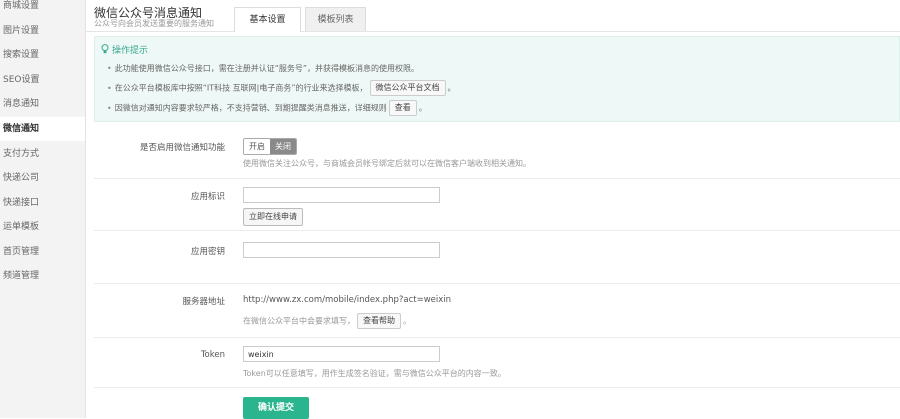 The height and width of the screenshot is (419, 900). Describe the element at coordinates (492, 31) in the screenshot. I see `tabs-divider` at that location.